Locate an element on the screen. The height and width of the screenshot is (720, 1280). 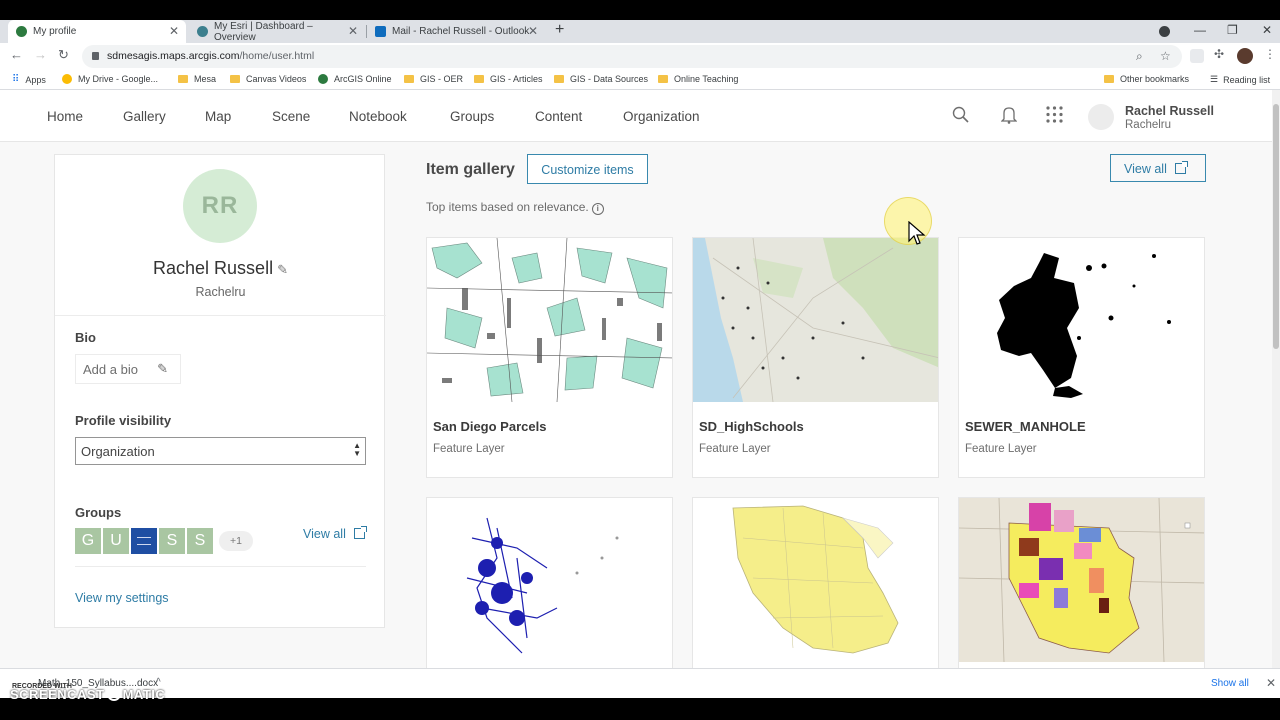
extensions-puzzle-icon: ✣ is located at coordinates (1219, 54).